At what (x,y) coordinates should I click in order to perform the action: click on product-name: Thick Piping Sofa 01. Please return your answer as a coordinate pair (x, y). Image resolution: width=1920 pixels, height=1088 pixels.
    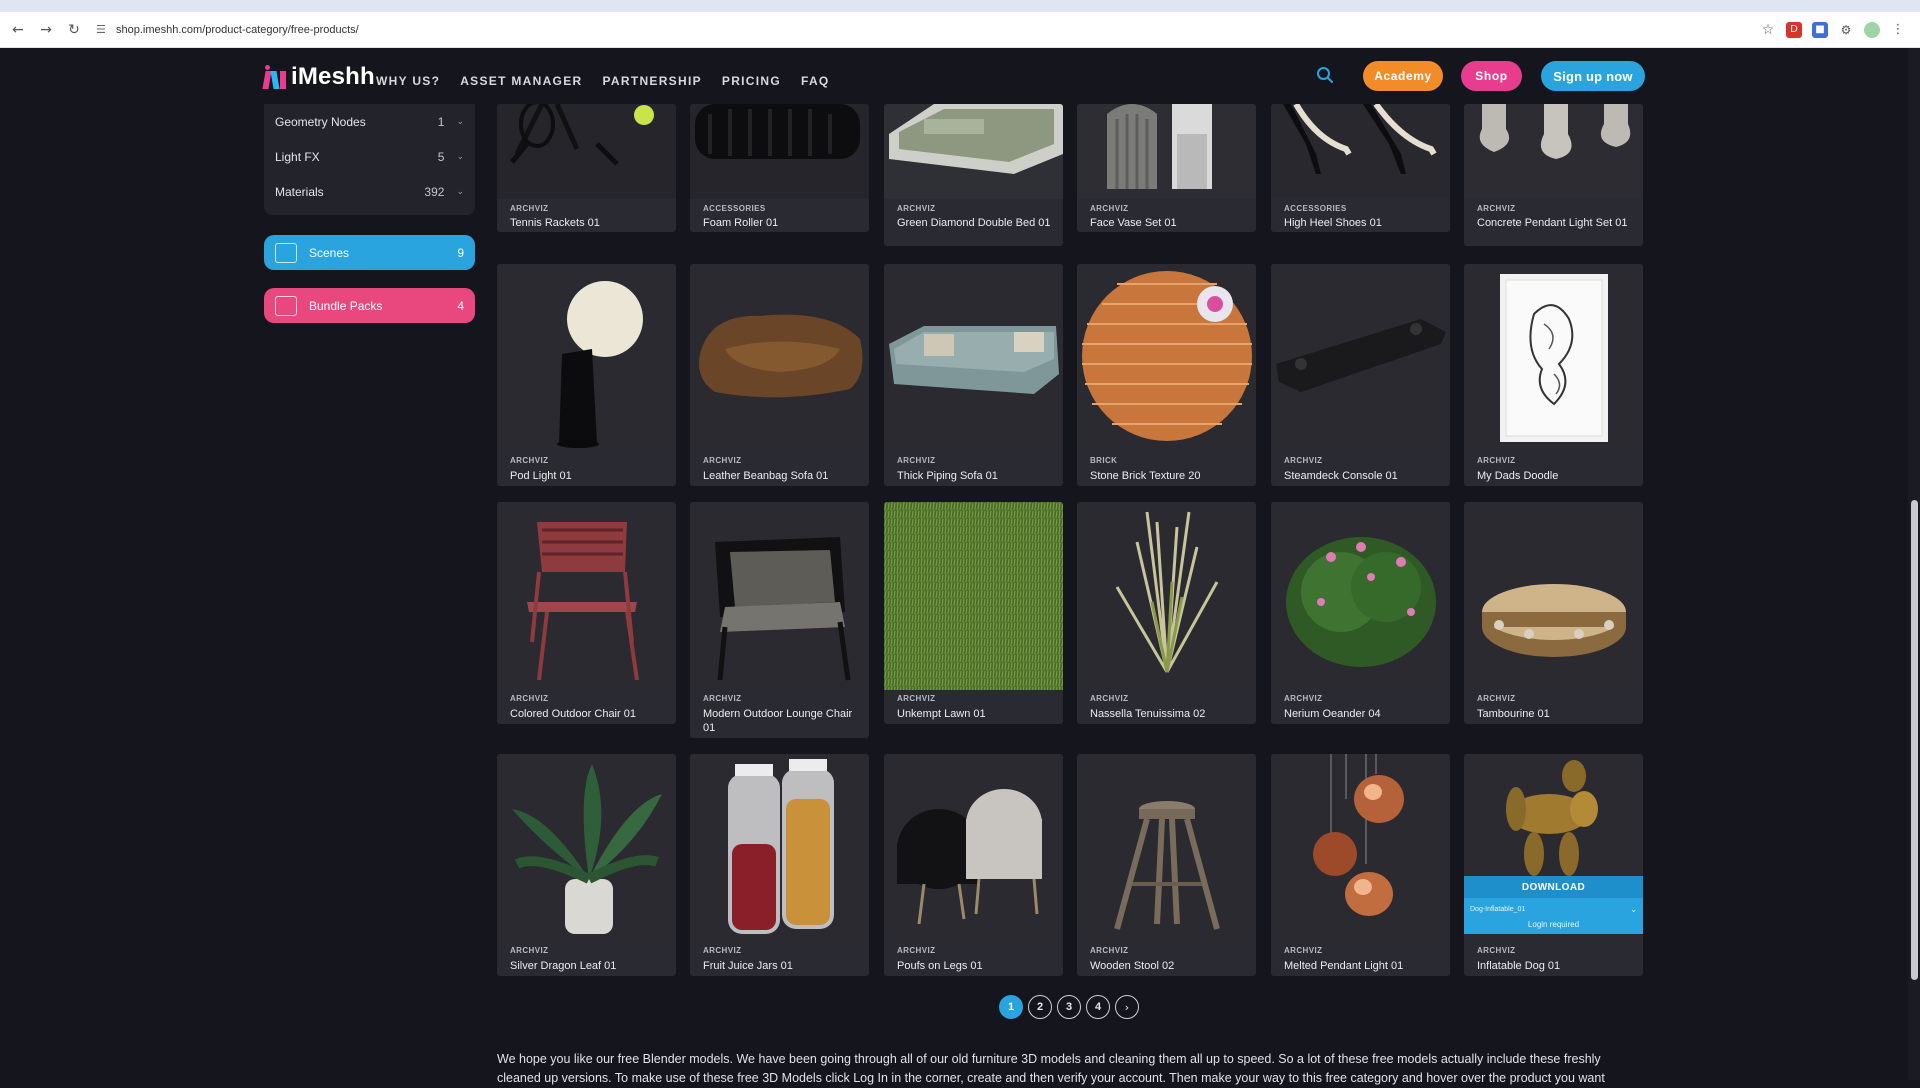
    Looking at the image, I should click on (977, 476).